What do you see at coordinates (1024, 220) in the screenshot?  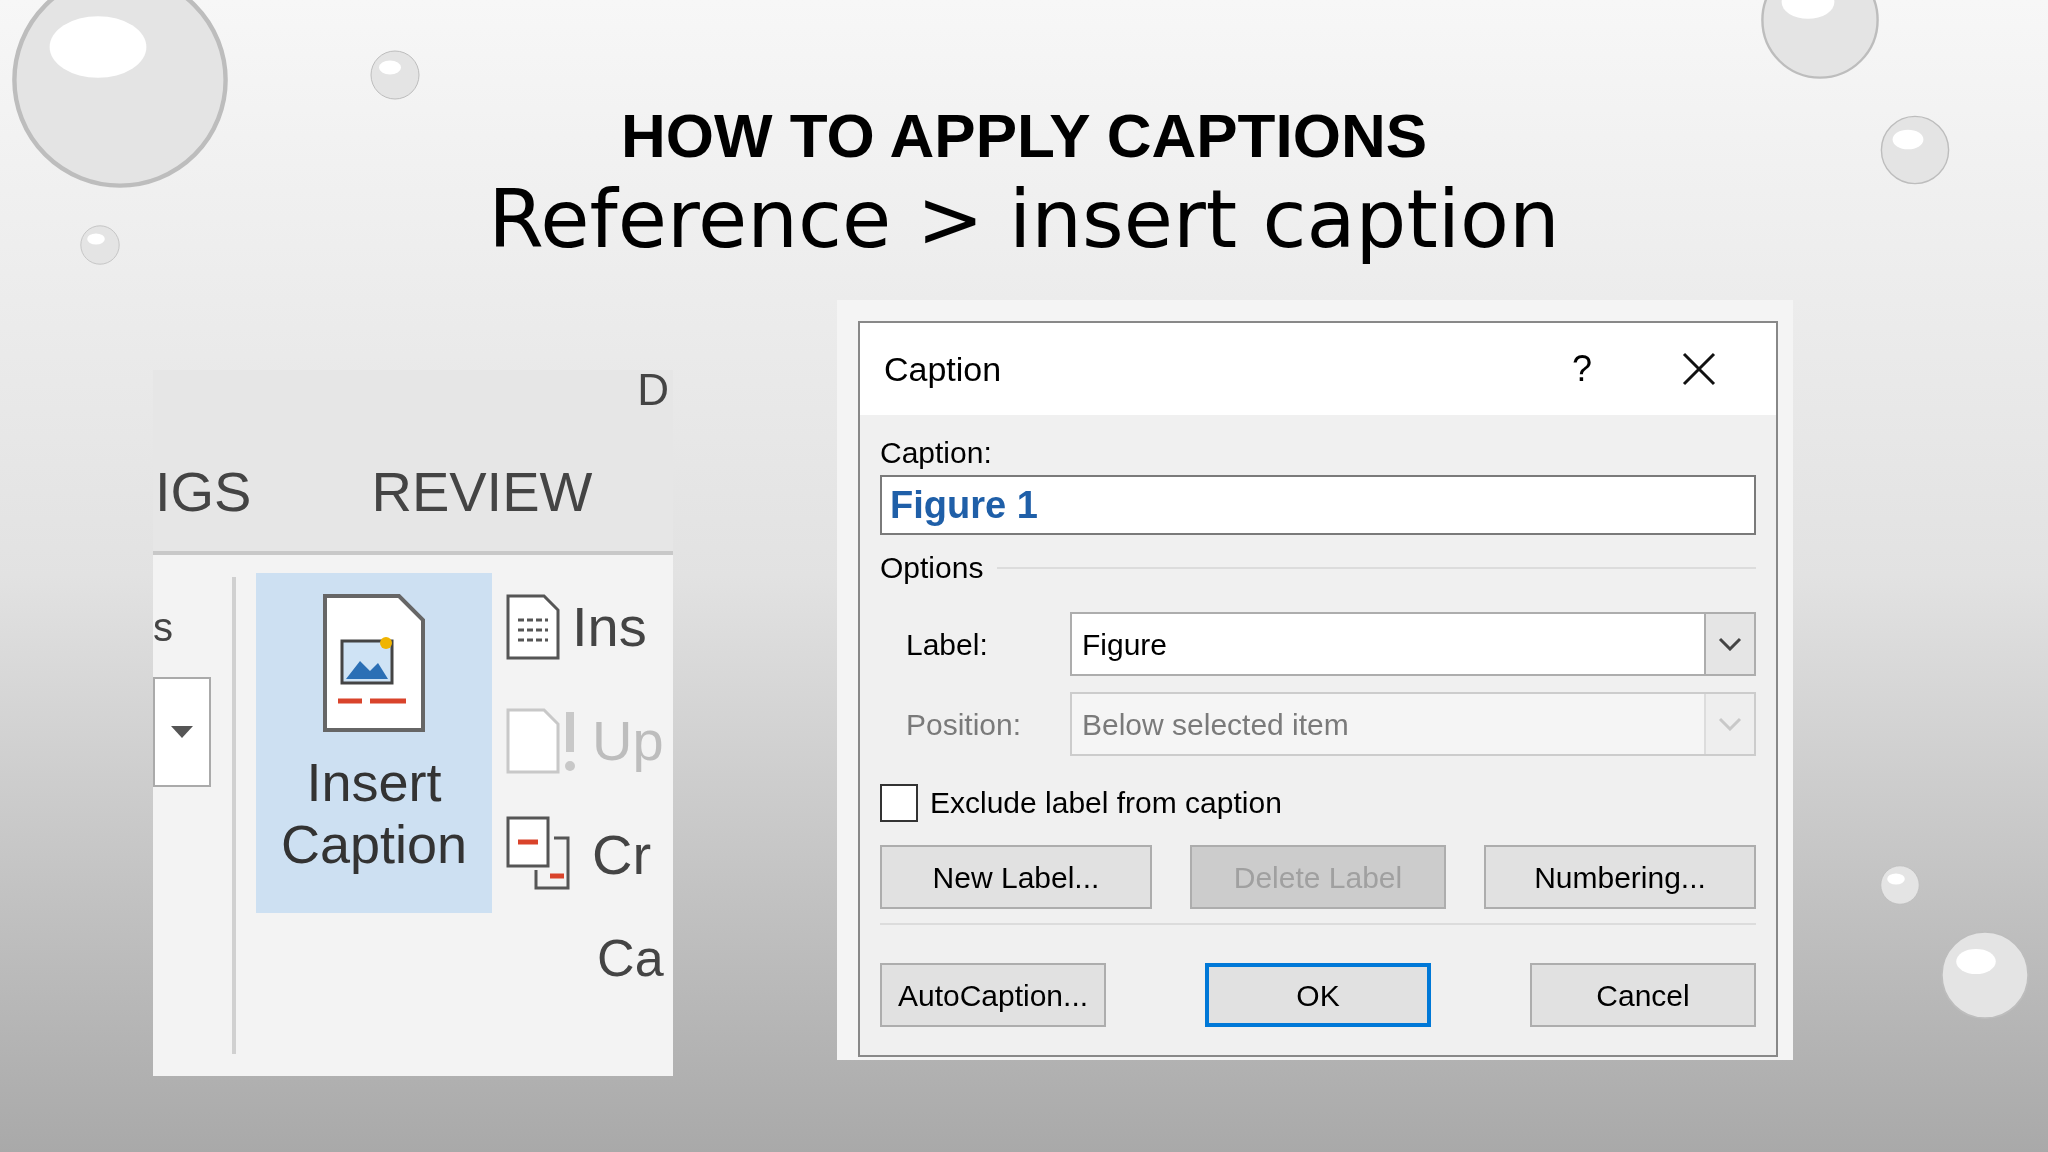 I see `slide-subtitle: Reference > insert caption` at bounding box center [1024, 220].